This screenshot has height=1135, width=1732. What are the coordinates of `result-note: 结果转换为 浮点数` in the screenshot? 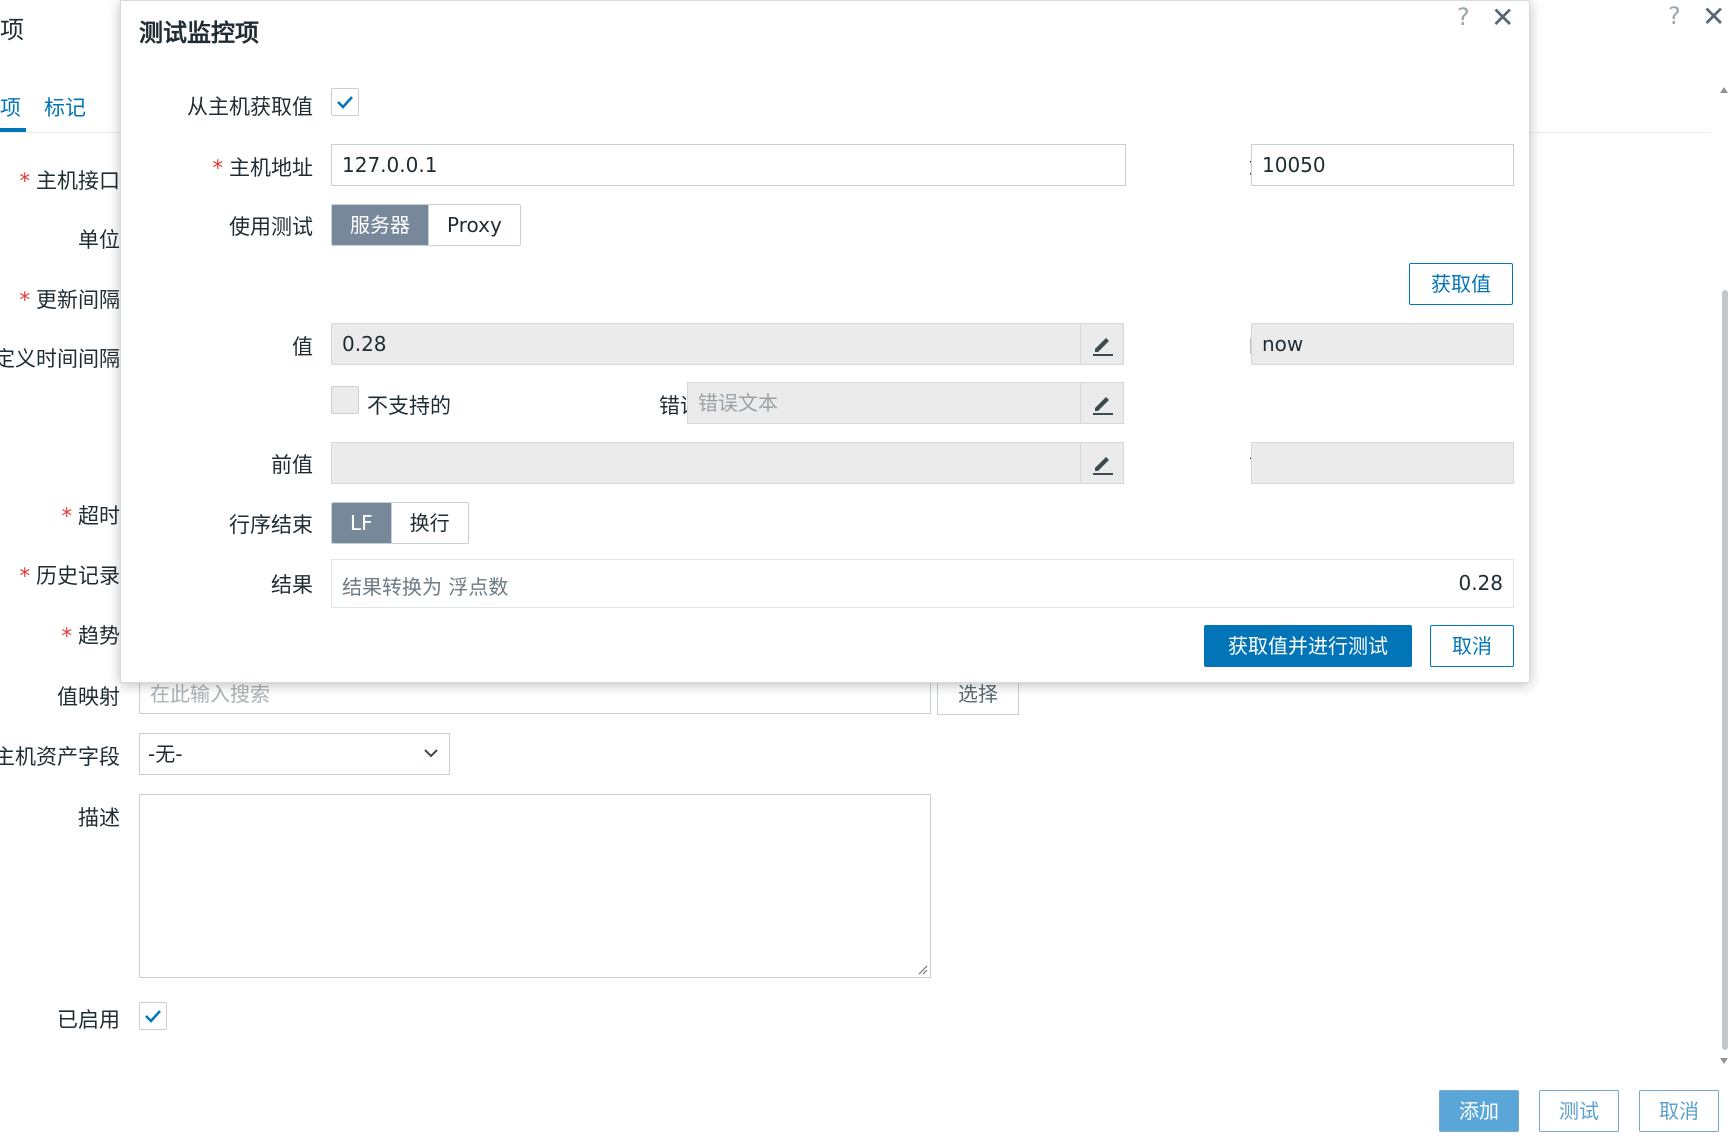 It's located at (425, 587).